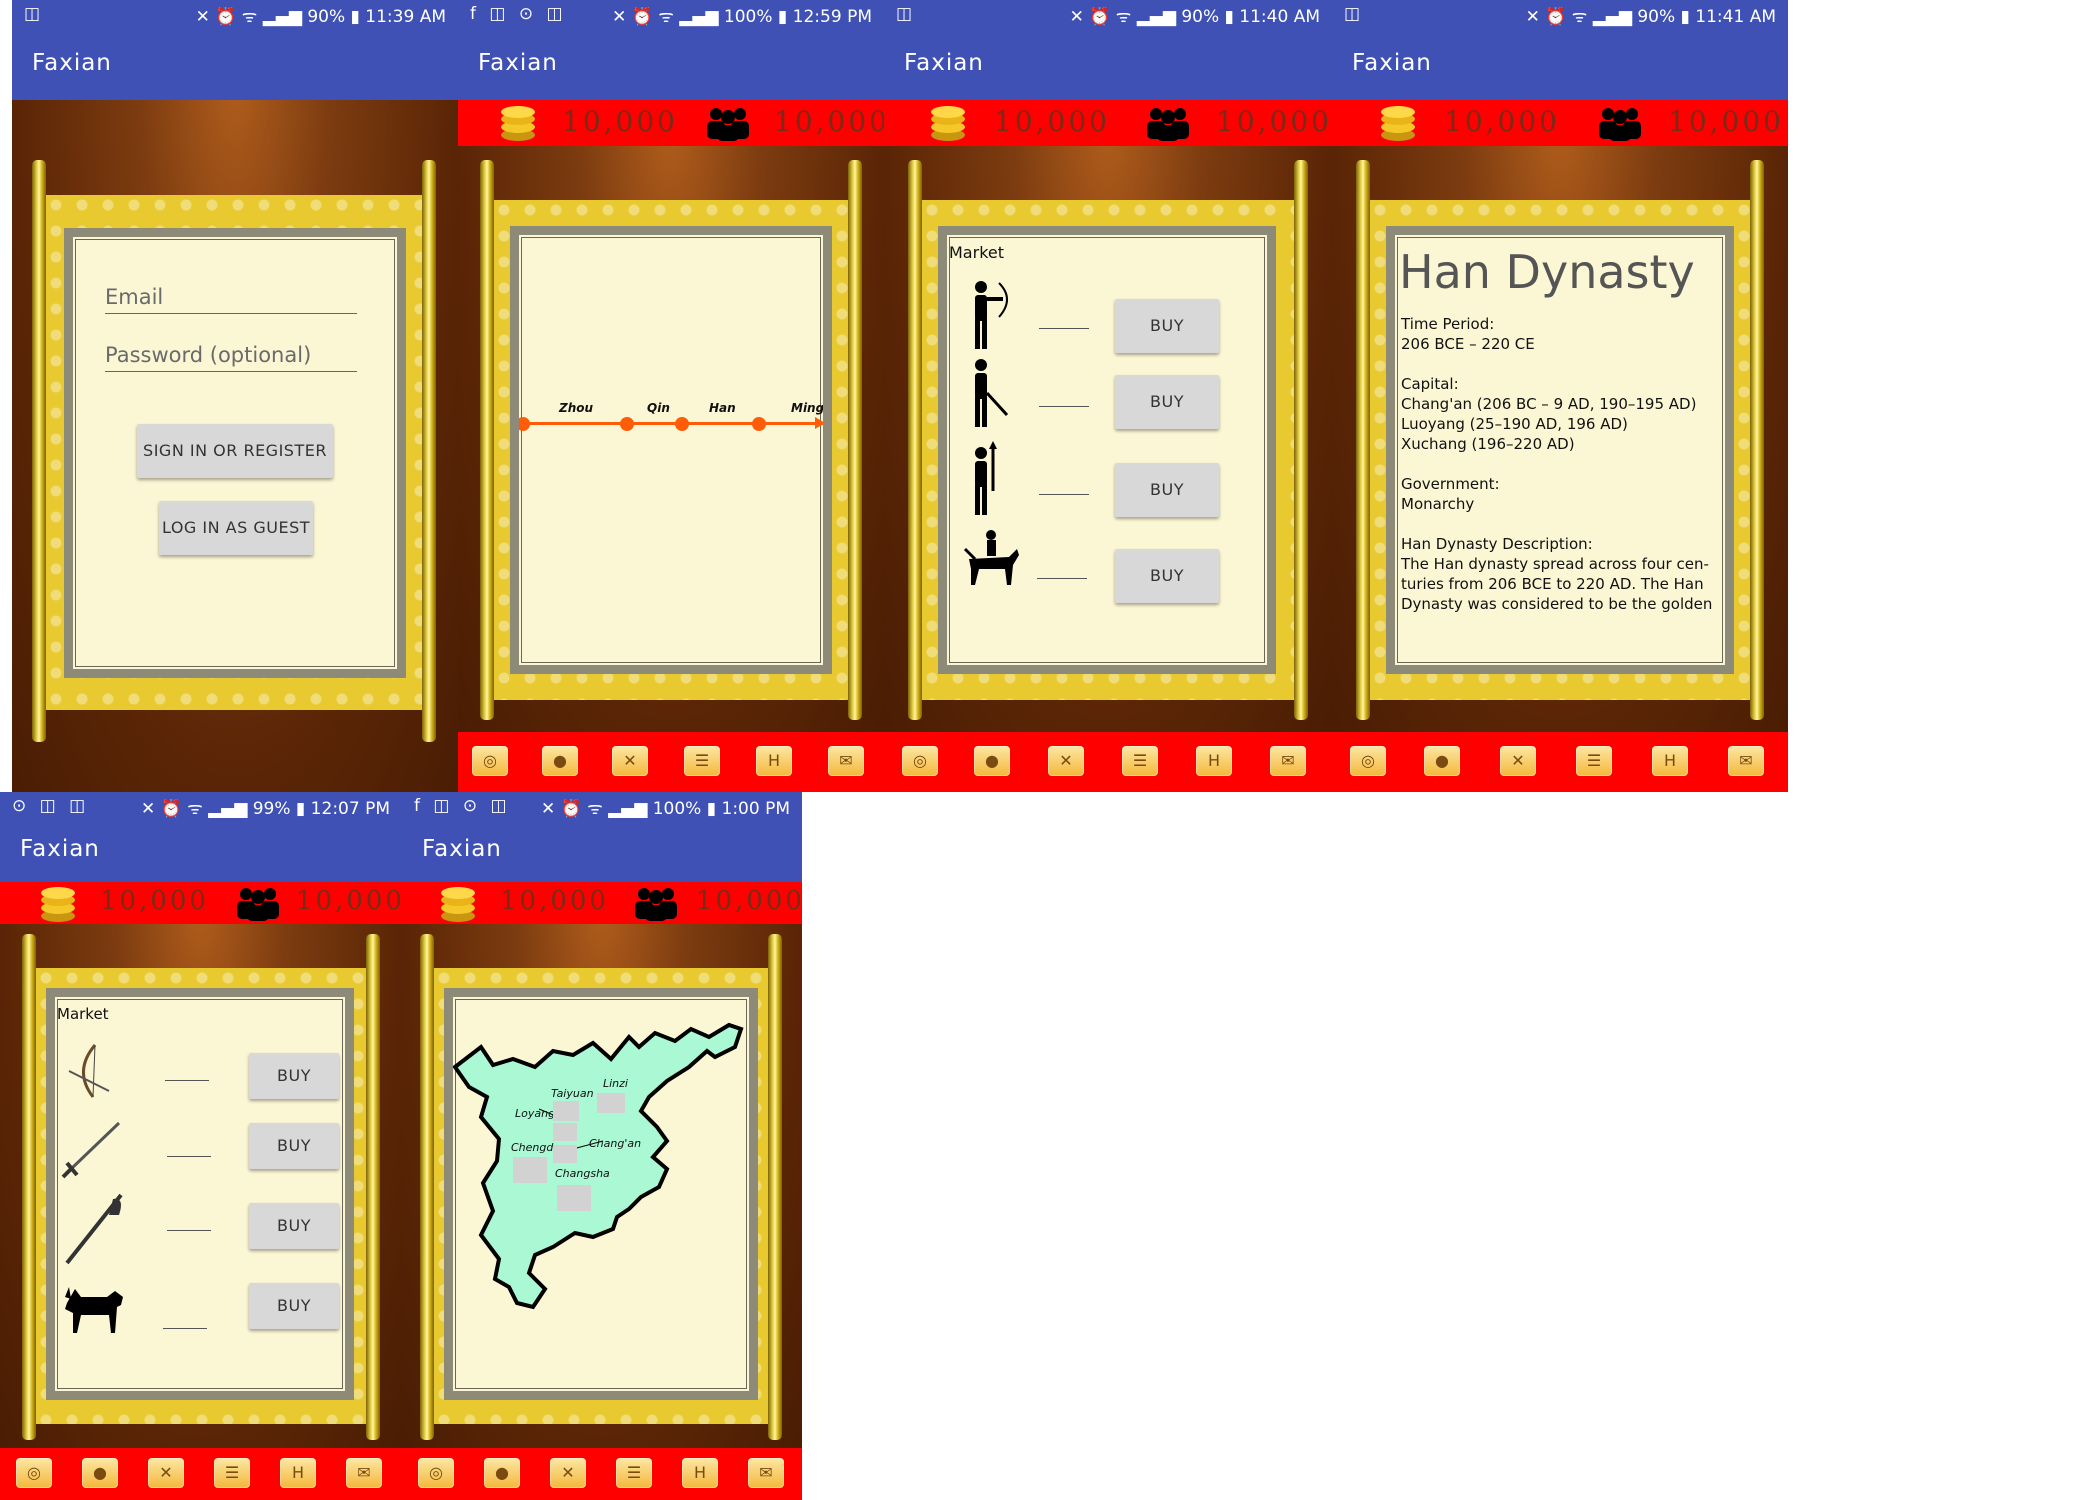  Describe the element at coordinates (189, 1156) in the screenshot. I see `item-count-sword` at that location.